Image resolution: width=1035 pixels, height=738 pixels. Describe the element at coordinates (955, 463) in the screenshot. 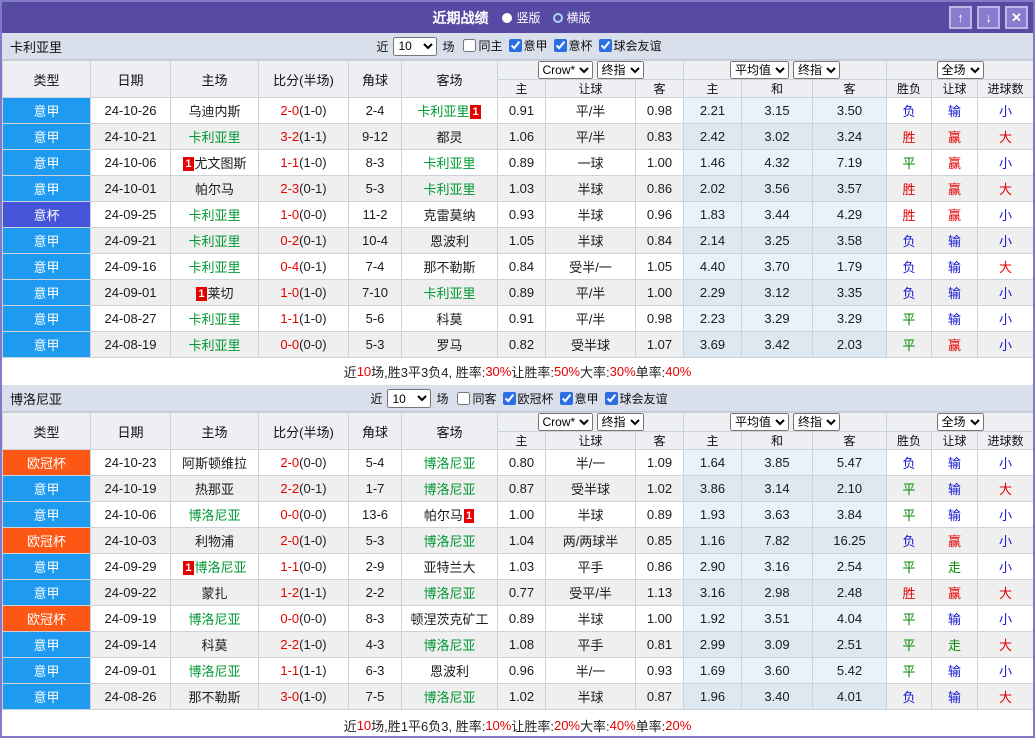

I see `handicap-result-cell: 输` at that location.